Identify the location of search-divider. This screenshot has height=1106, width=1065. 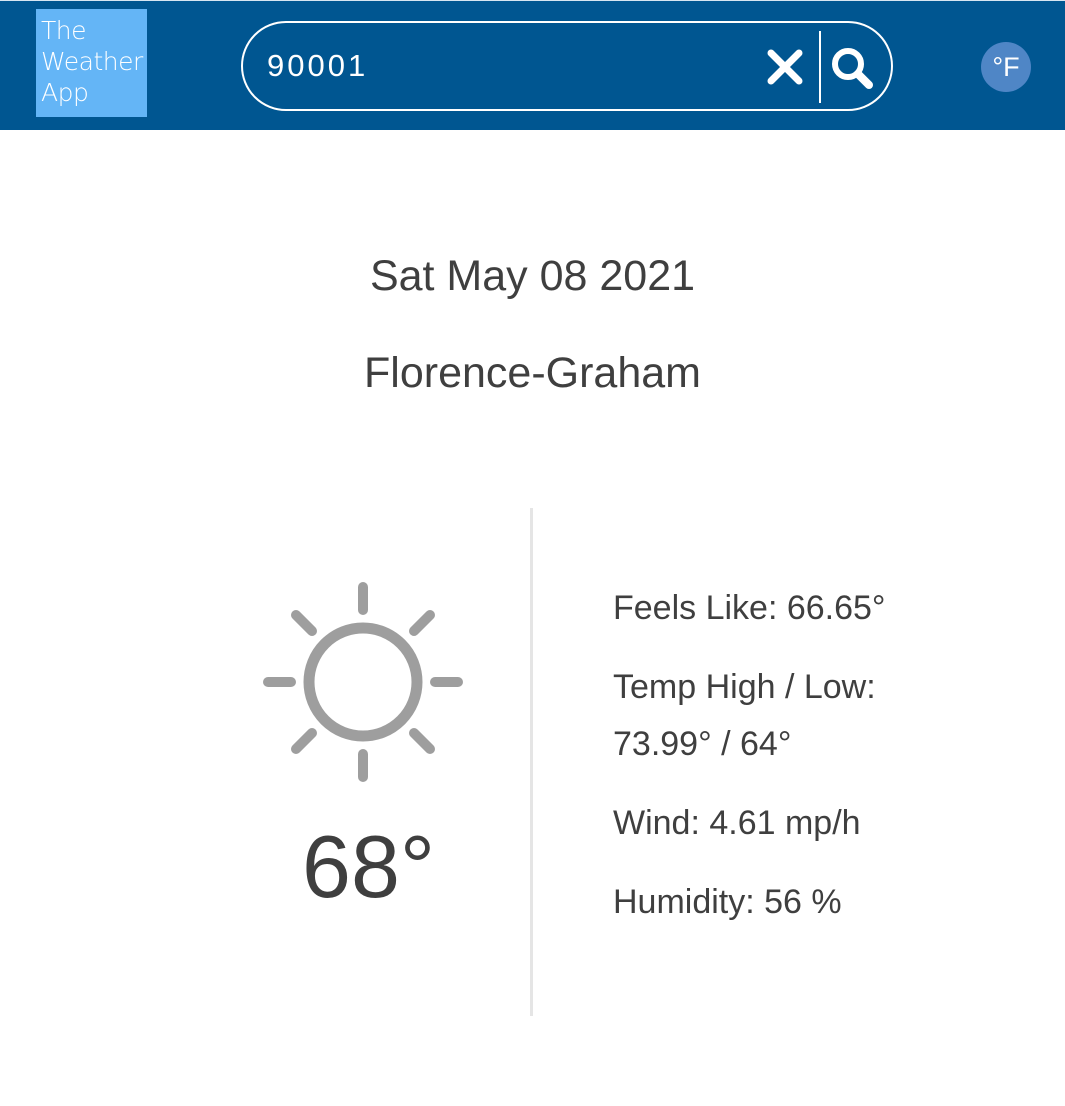
(820, 67).